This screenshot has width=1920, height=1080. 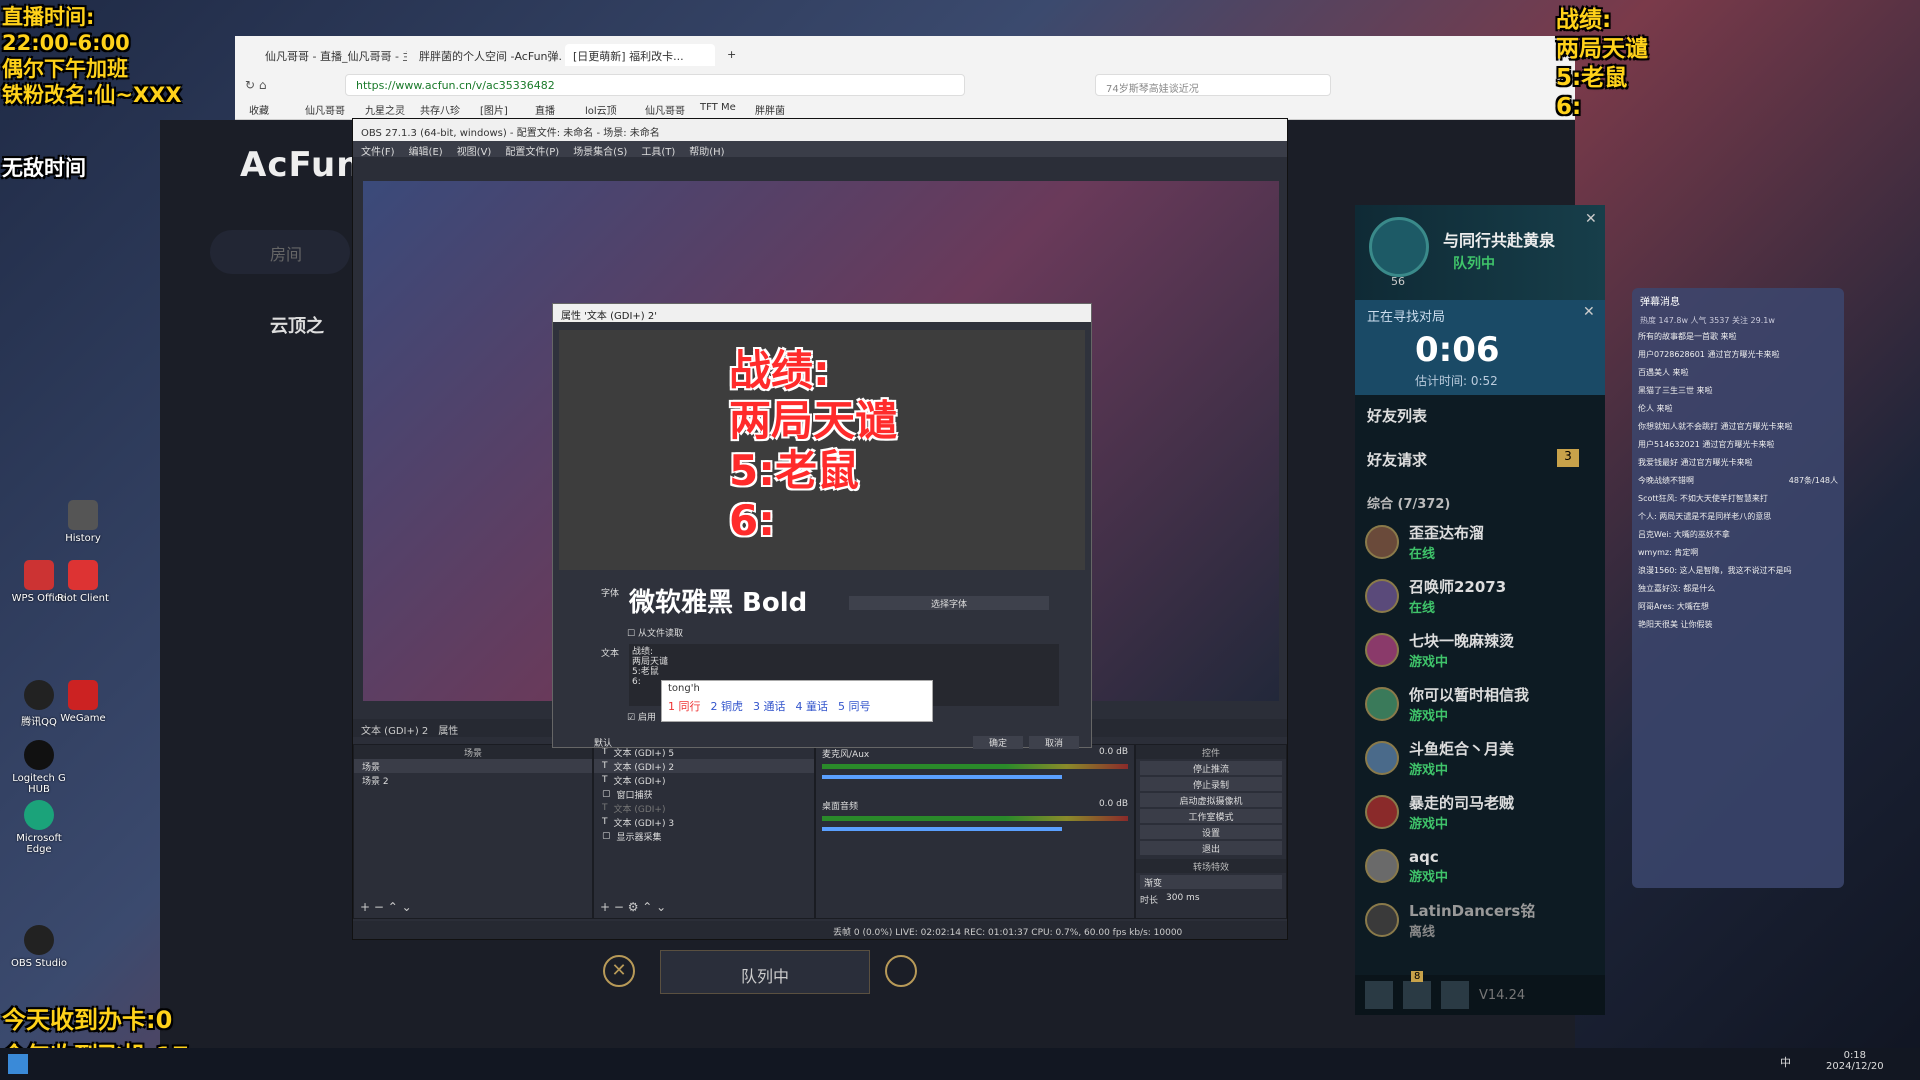 What do you see at coordinates (39, 767) in the screenshot?
I see `desktop-icon-ghub: Logitech G HUB` at bounding box center [39, 767].